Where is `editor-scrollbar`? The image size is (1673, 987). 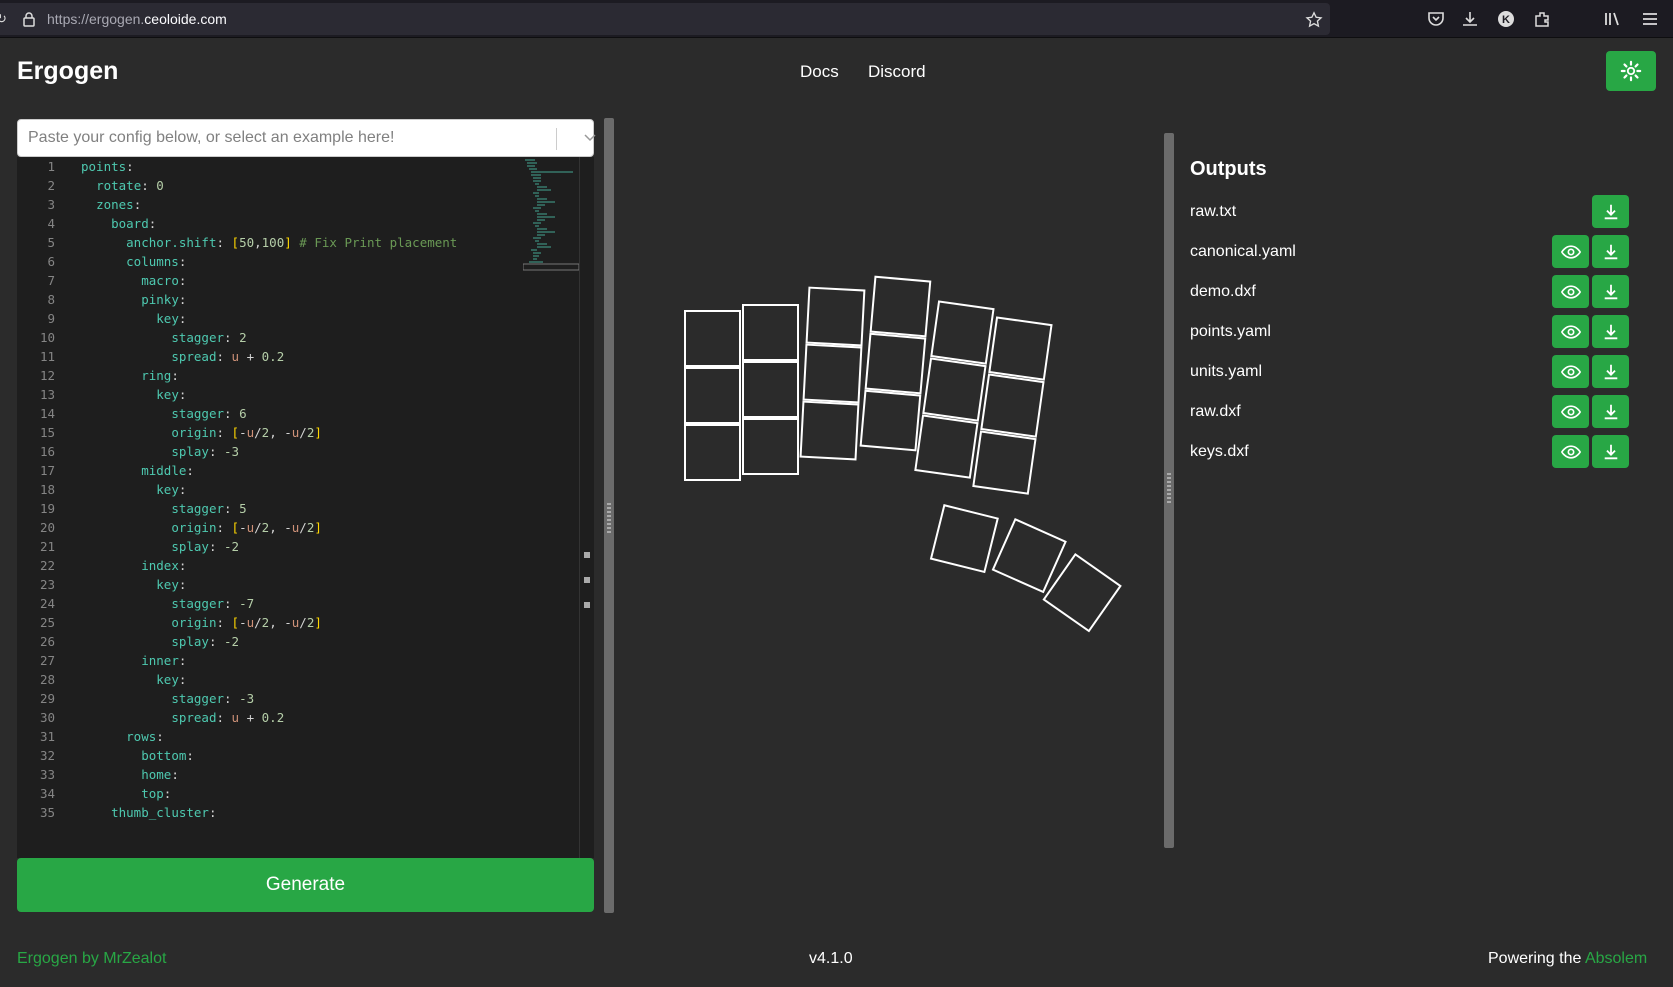 editor-scrollbar is located at coordinates (586, 507).